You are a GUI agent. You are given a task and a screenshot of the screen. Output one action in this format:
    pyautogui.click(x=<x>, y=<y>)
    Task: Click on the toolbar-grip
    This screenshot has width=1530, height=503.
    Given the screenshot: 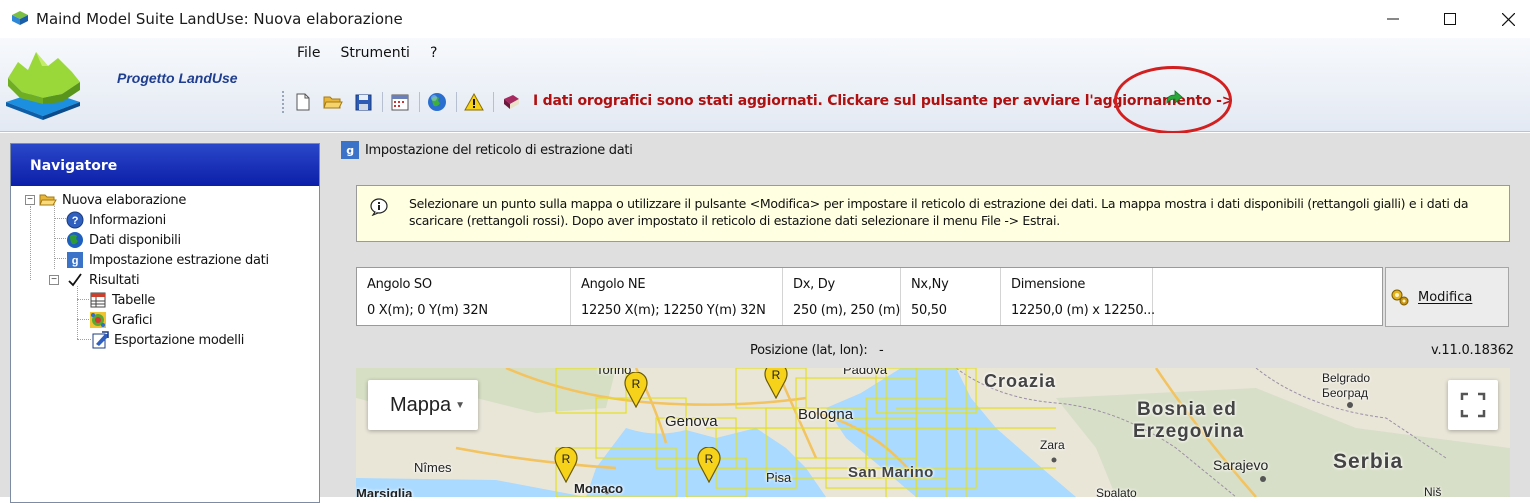 What is the action you would take?
    pyautogui.click(x=284, y=102)
    